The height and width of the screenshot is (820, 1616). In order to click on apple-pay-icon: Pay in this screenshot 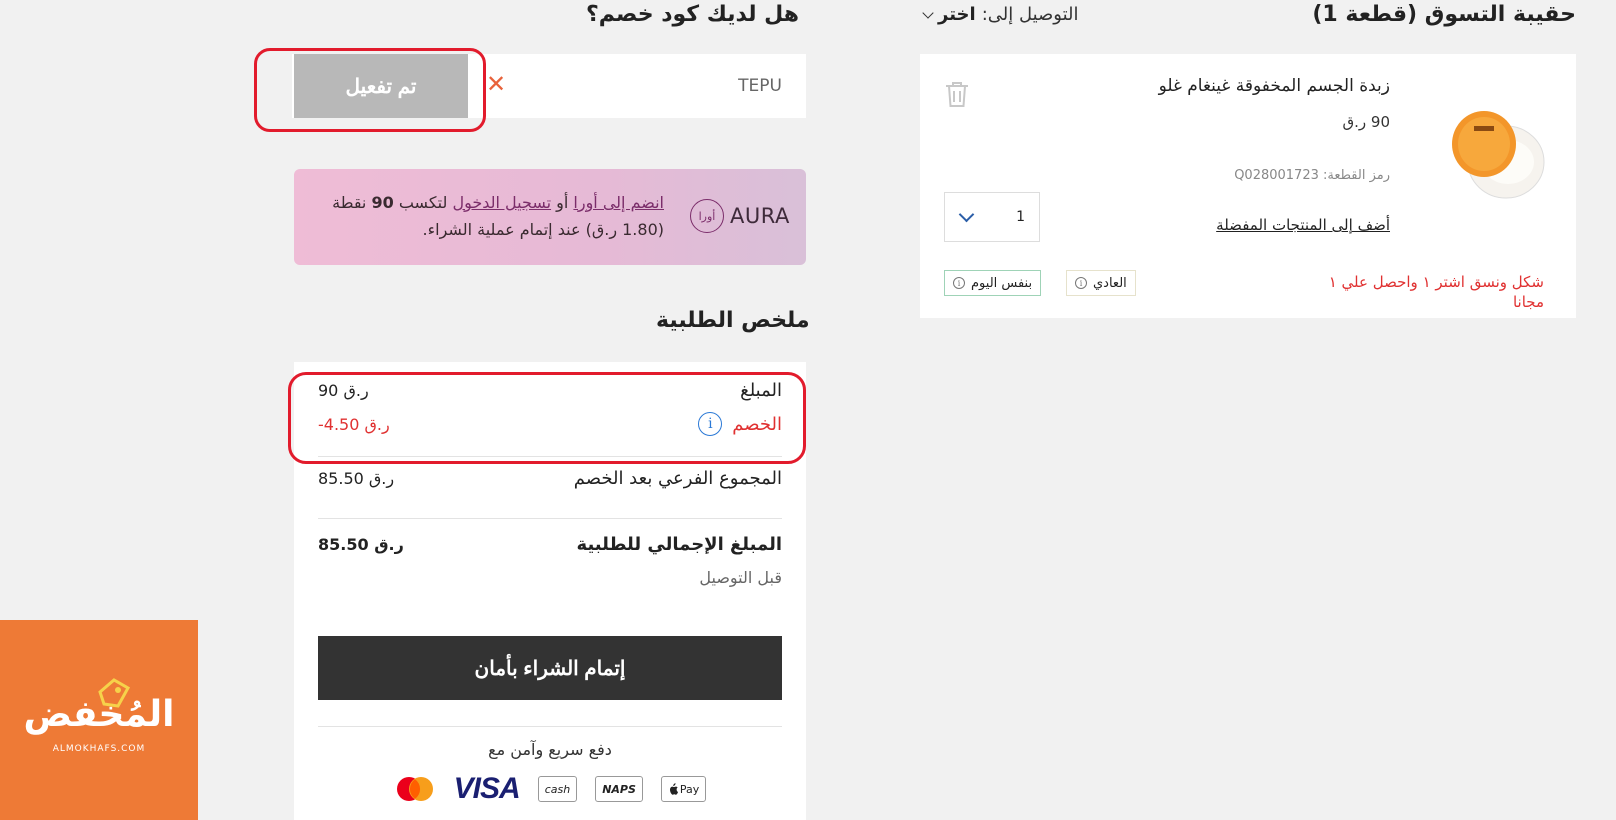, I will do `click(683, 789)`.